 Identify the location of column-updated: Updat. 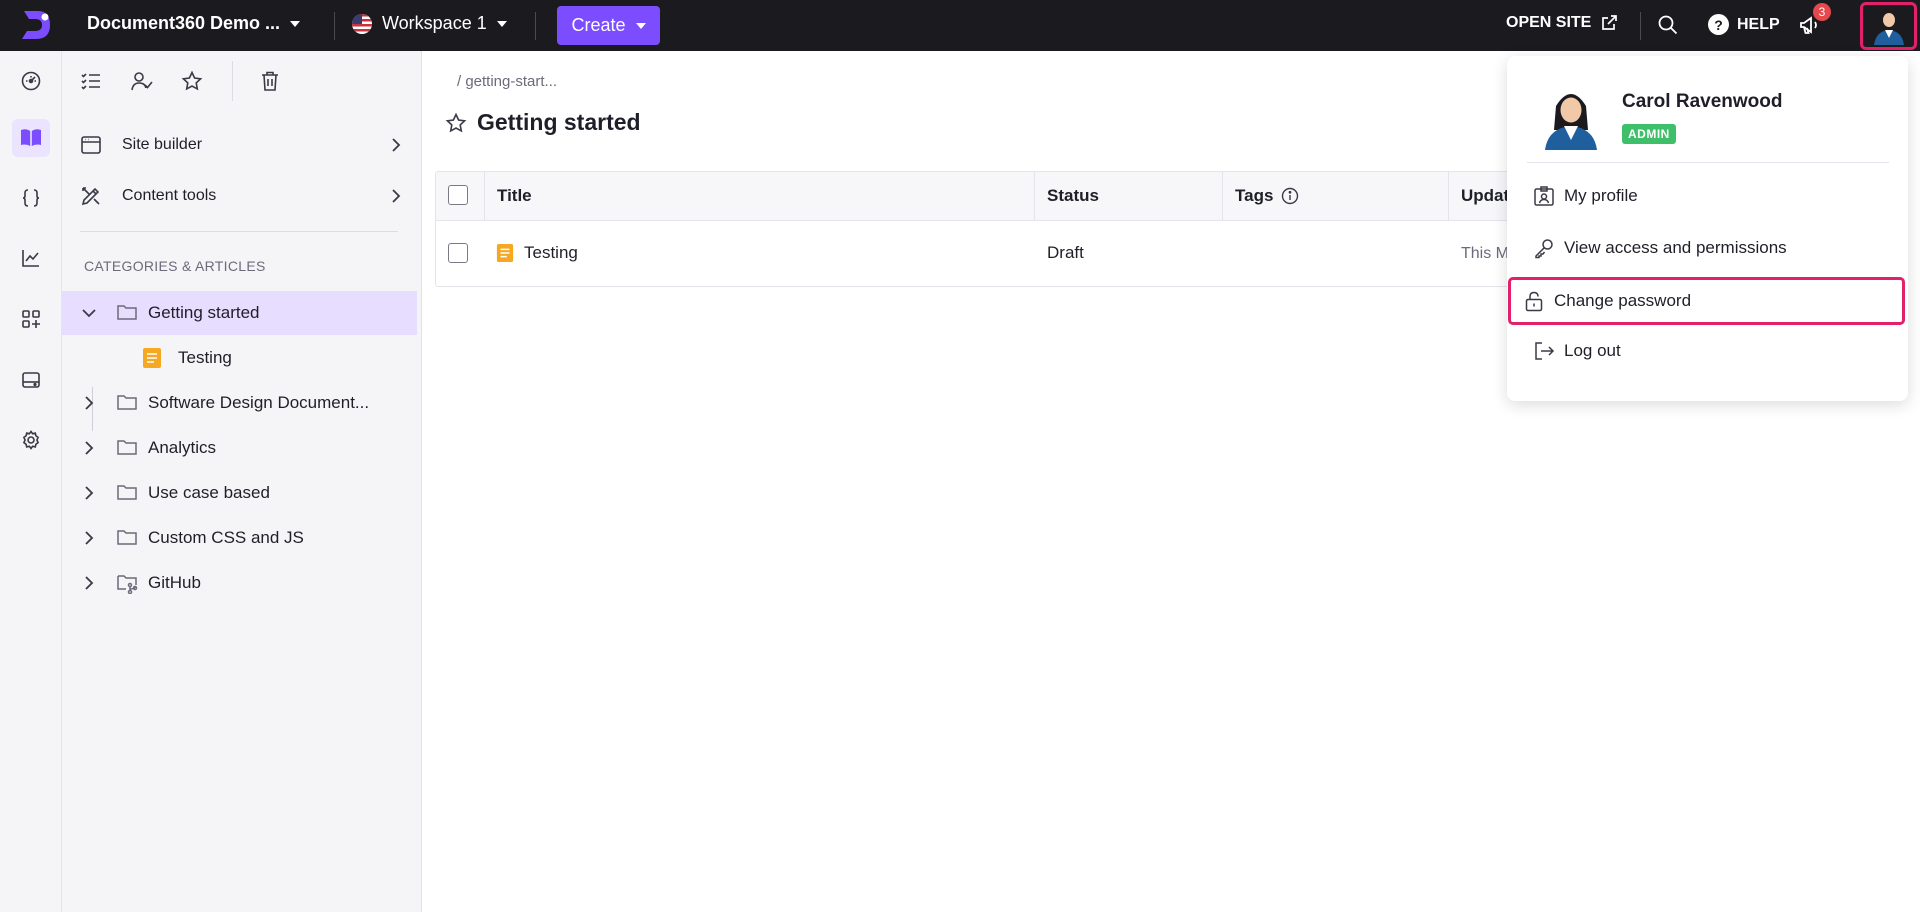
(1485, 196).